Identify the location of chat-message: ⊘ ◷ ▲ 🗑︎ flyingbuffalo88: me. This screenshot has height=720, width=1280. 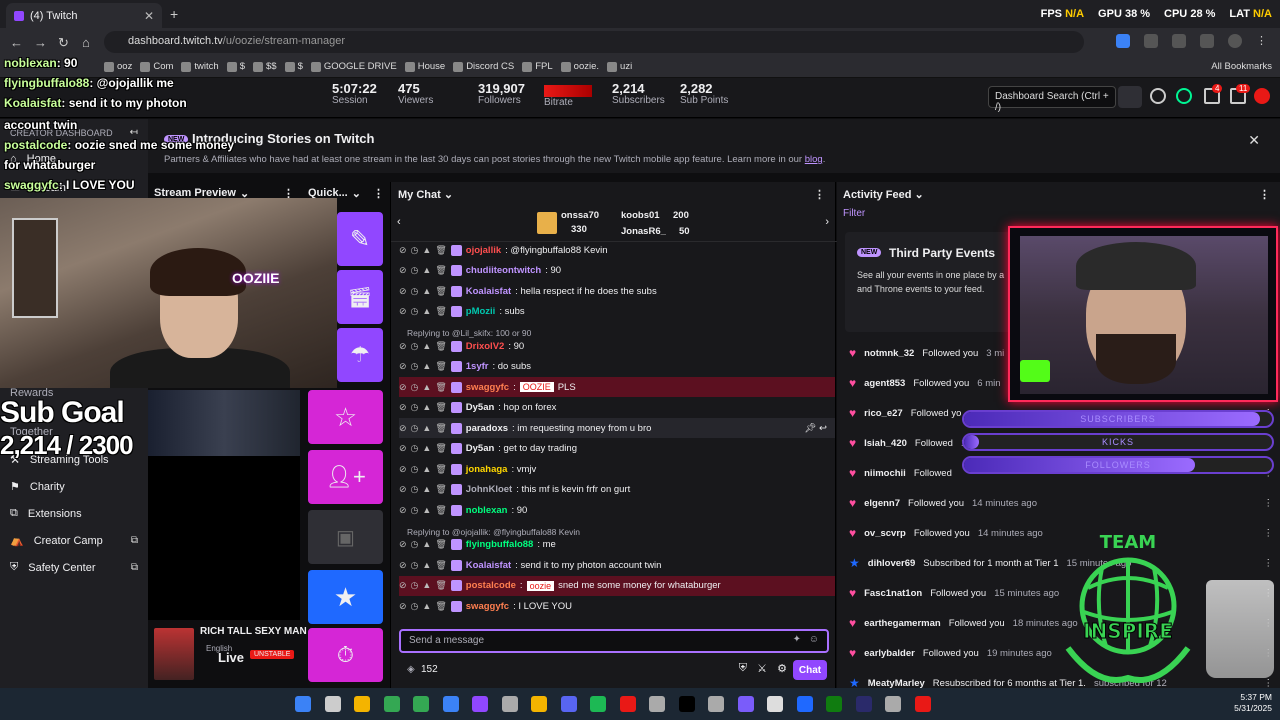
(617, 545).